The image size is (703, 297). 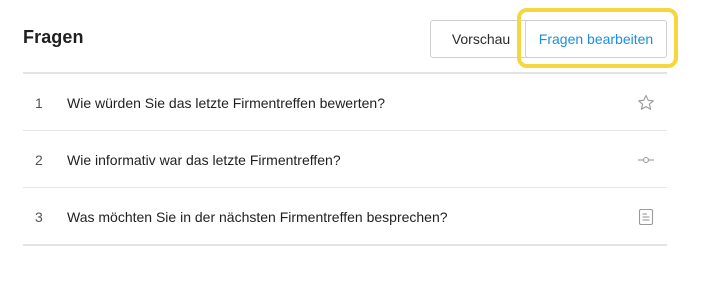 What do you see at coordinates (39, 217) in the screenshot?
I see `question-number: 3` at bounding box center [39, 217].